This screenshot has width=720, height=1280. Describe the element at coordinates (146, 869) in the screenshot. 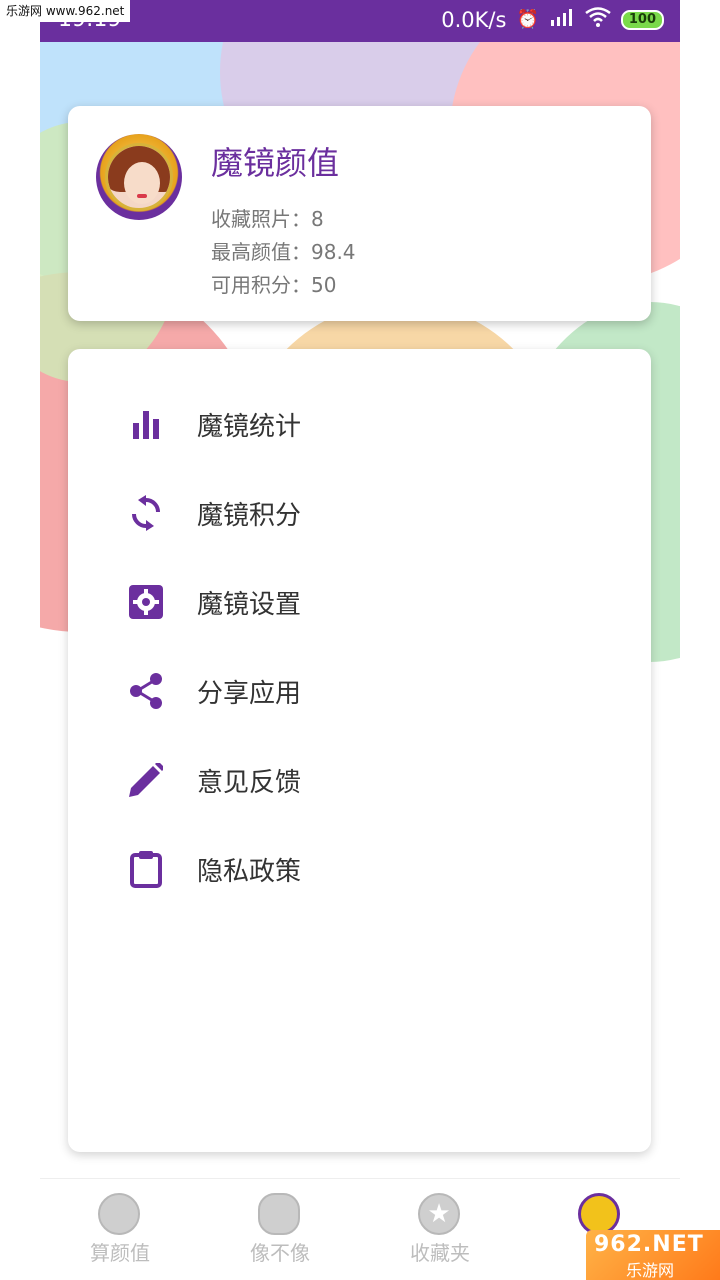

I see `clipboard-icon` at that location.